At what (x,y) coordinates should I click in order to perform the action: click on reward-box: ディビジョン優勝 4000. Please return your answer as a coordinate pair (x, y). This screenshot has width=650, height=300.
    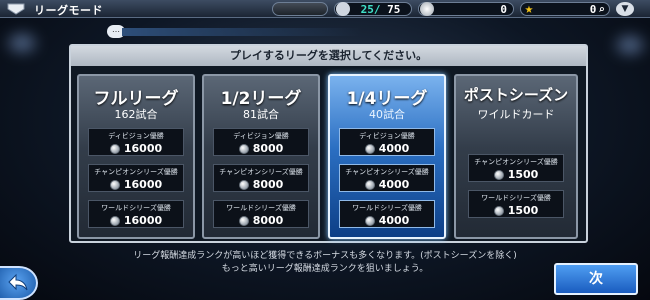
    Looking at the image, I should click on (387, 142).